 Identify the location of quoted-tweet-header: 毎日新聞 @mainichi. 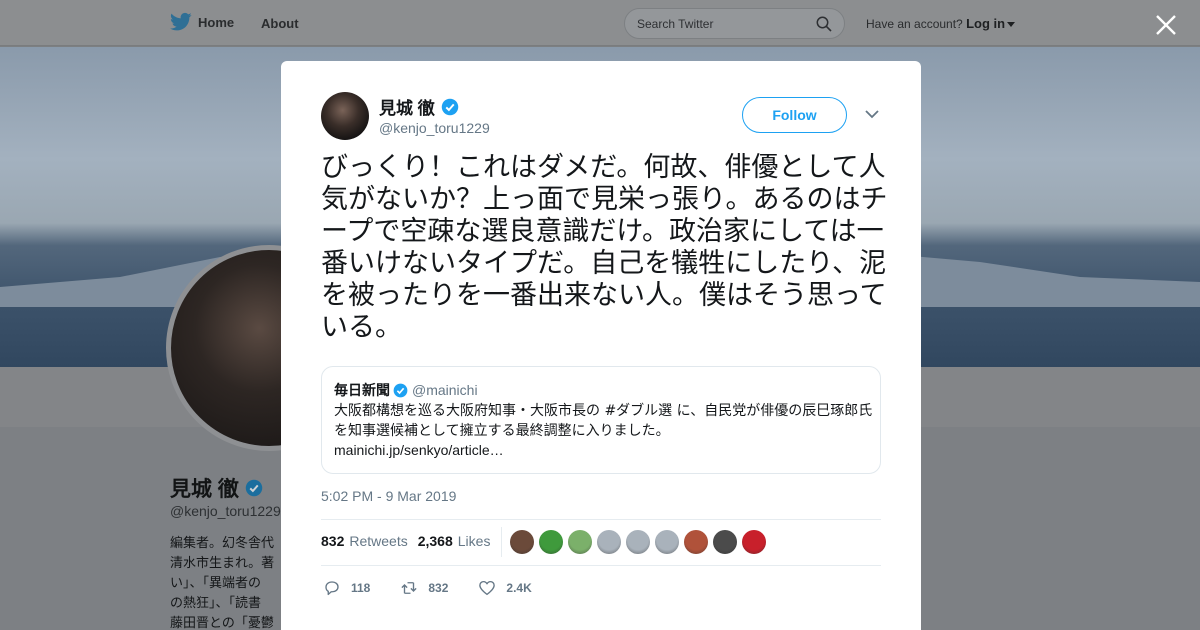
(406, 390).